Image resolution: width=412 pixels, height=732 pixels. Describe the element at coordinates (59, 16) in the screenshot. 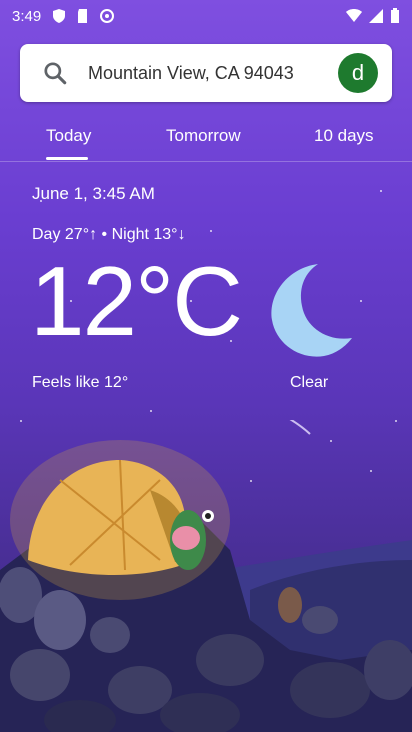

I see `shield-icon` at that location.